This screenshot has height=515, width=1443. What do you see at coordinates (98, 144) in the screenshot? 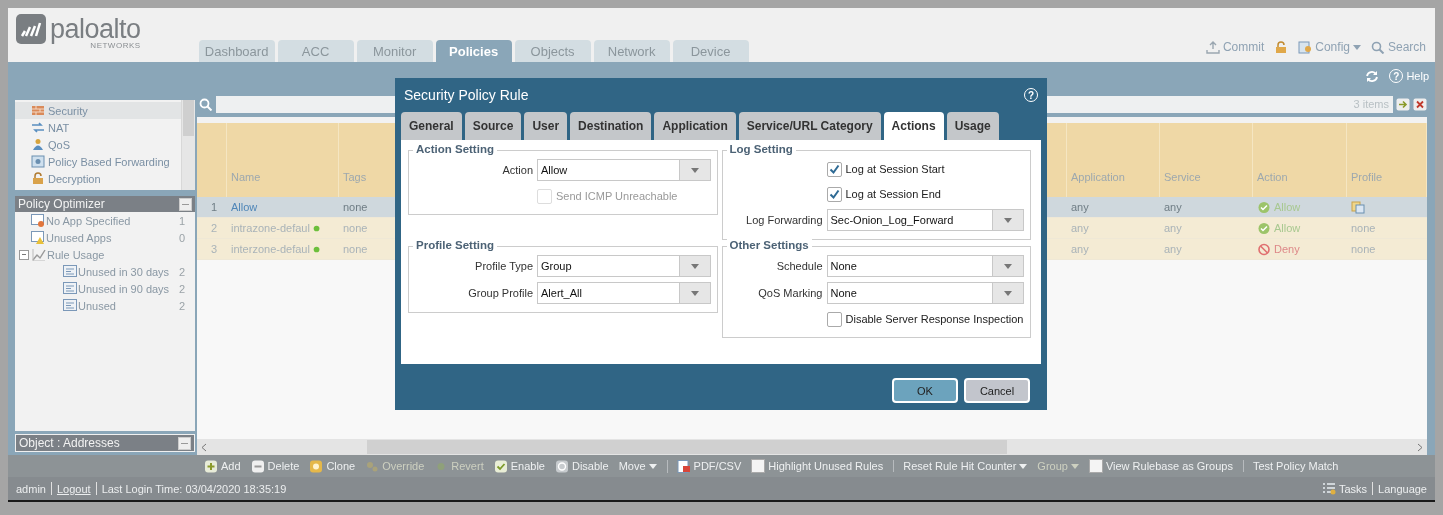
I see `rulebase-item: QoS` at bounding box center [98, 144].